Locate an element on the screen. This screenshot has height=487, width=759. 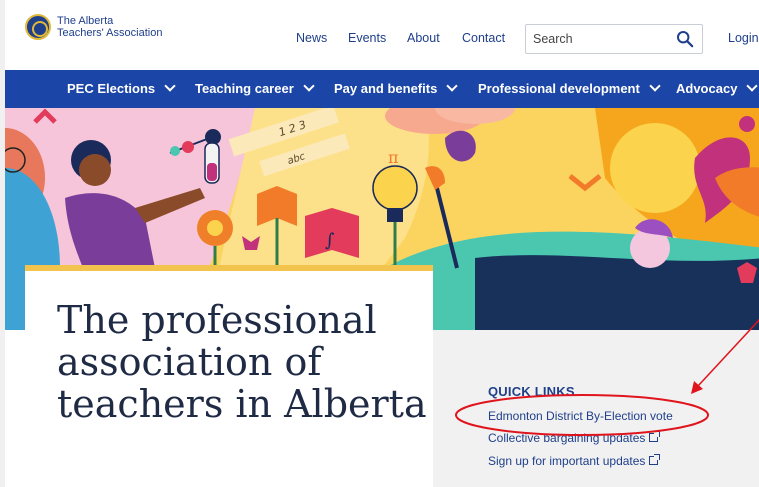
quick-link-by-election-label: Edmonton District By-Election vote is located at coordinates (580, 416).